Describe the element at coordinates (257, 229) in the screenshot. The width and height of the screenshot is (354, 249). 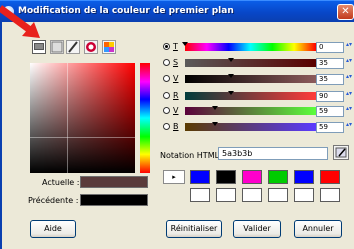
I see `ok-button: Valider` at that location.